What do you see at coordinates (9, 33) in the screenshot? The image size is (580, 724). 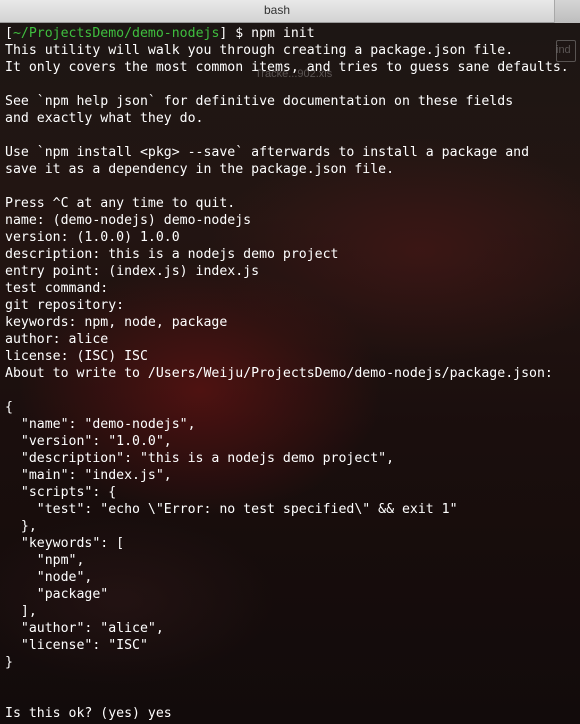 I see `prompt-bracket-open: [` at bounding box center [9, 33].